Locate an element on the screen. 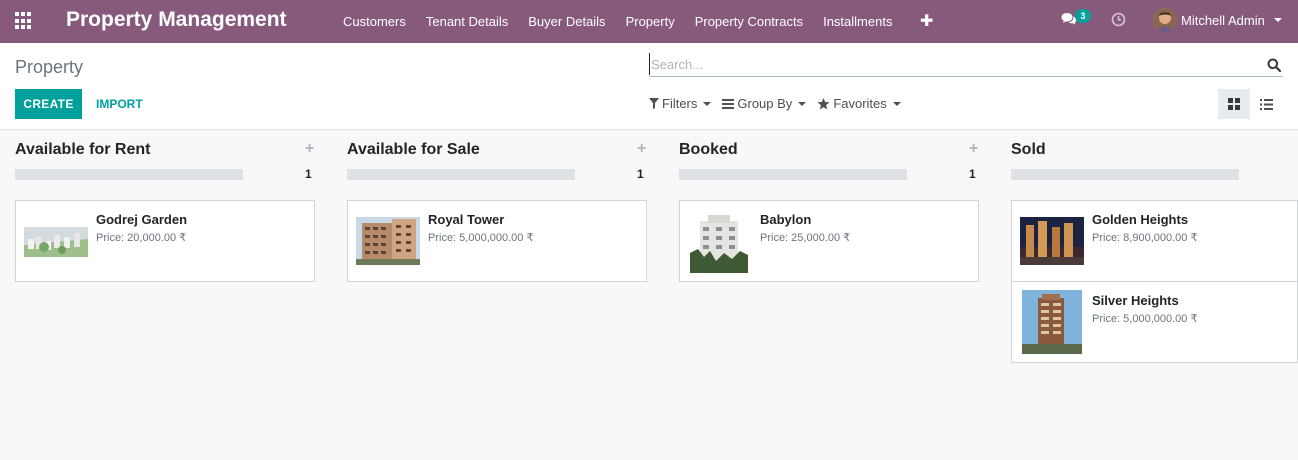  group-by-caret-icon is located at coordinates (802, 103).